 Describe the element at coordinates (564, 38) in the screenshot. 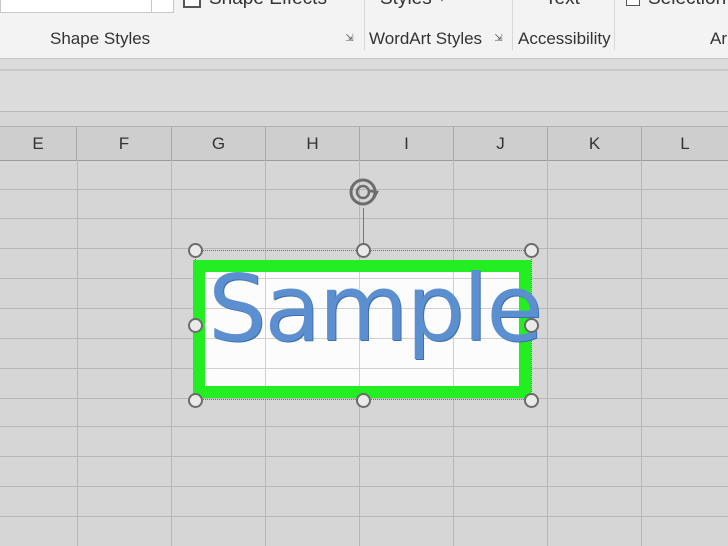

I see `accessibility-group-label: Accessibility` at that location.